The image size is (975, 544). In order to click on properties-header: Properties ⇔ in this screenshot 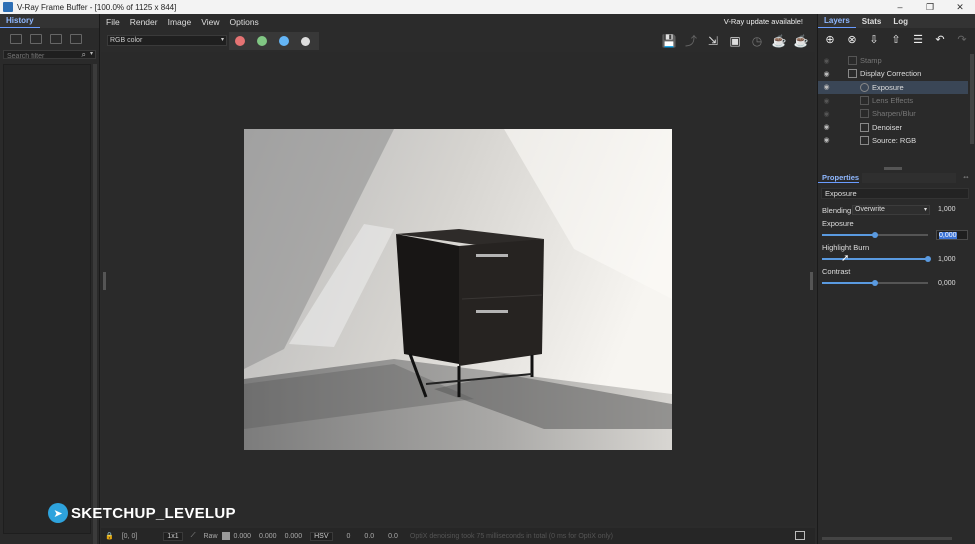, I will do `click(896, 178)`.